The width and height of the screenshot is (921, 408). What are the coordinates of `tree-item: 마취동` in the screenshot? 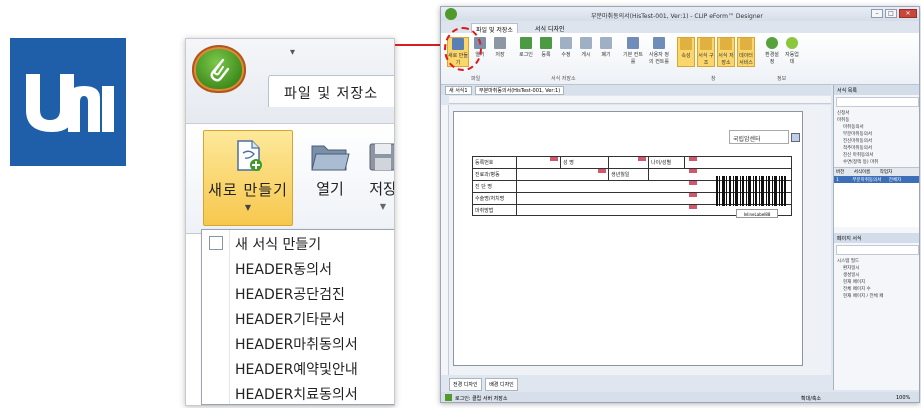 It's located at (877, 120).